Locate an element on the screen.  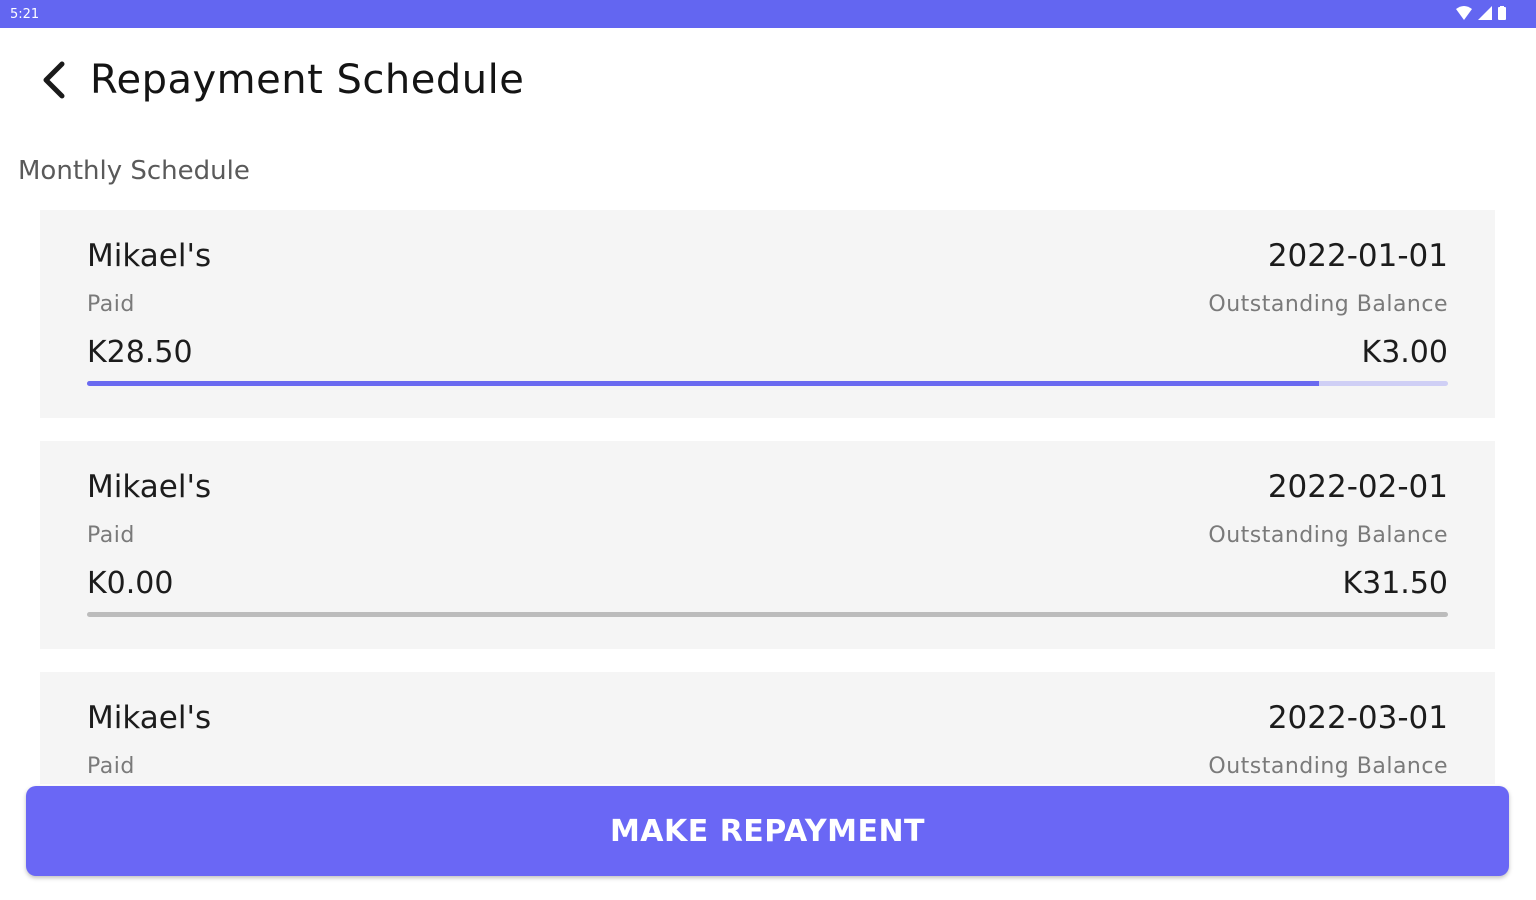
status-time: 5:21 is located at coordinates (25, 14).